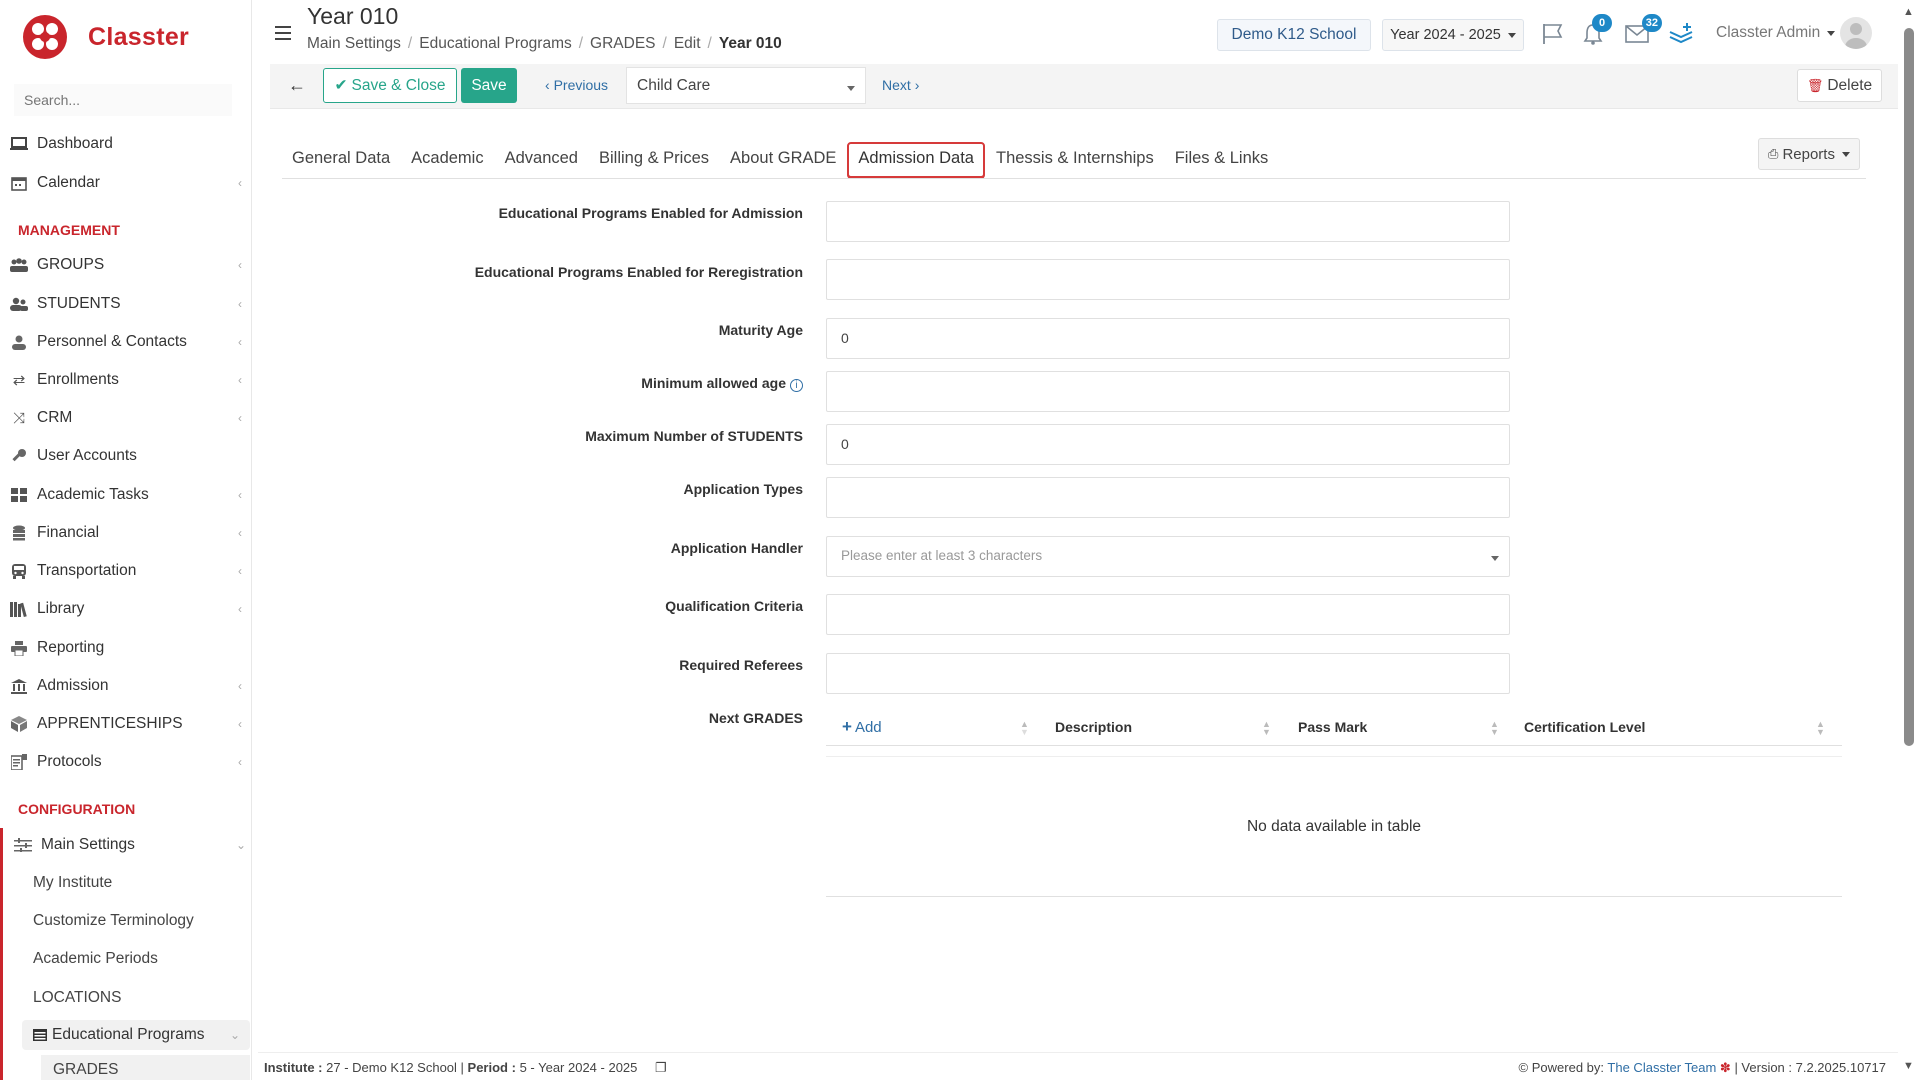 This screenshot has height=1080, width=1920. What do you see at coordinates (1595, 31) in the screenshot?
I see `notifications-bell-icon: 0` at bounding box center [1595, 31].